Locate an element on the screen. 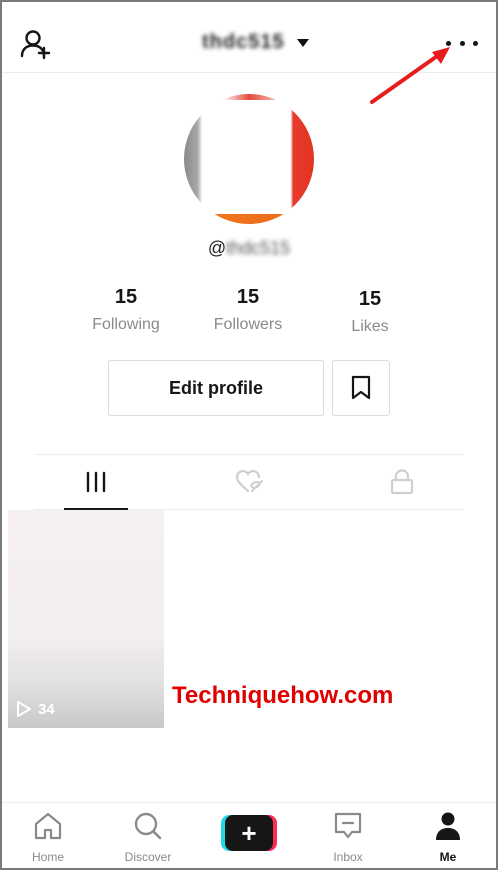 The image size is (498, 870). profile-icon is located at coordinates (448, 826).